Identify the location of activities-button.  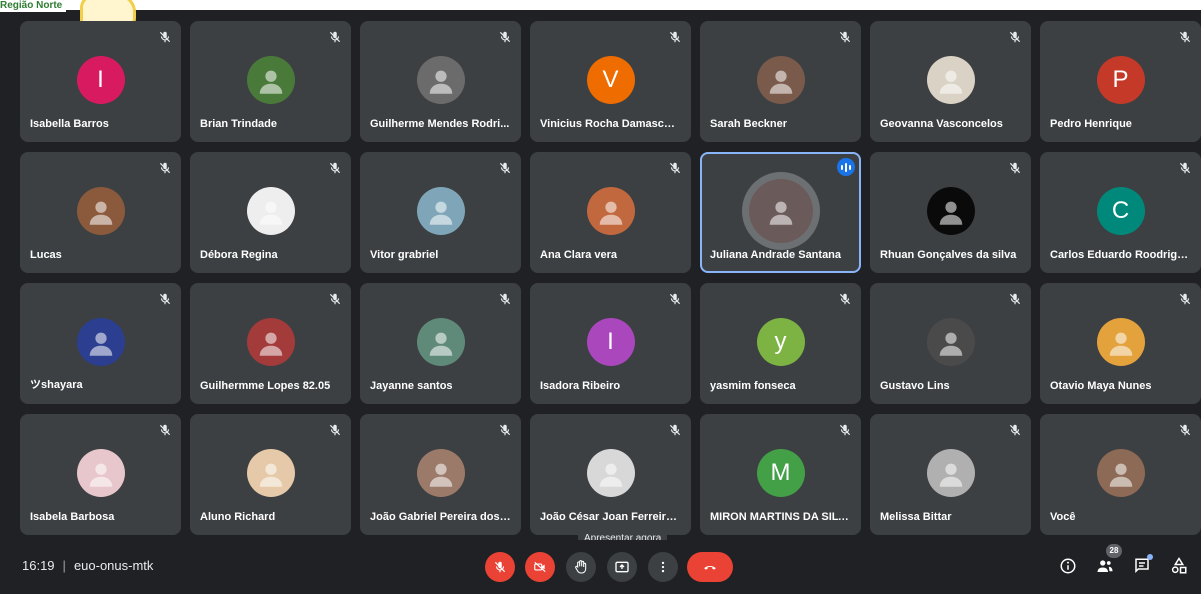
(1179, 566).